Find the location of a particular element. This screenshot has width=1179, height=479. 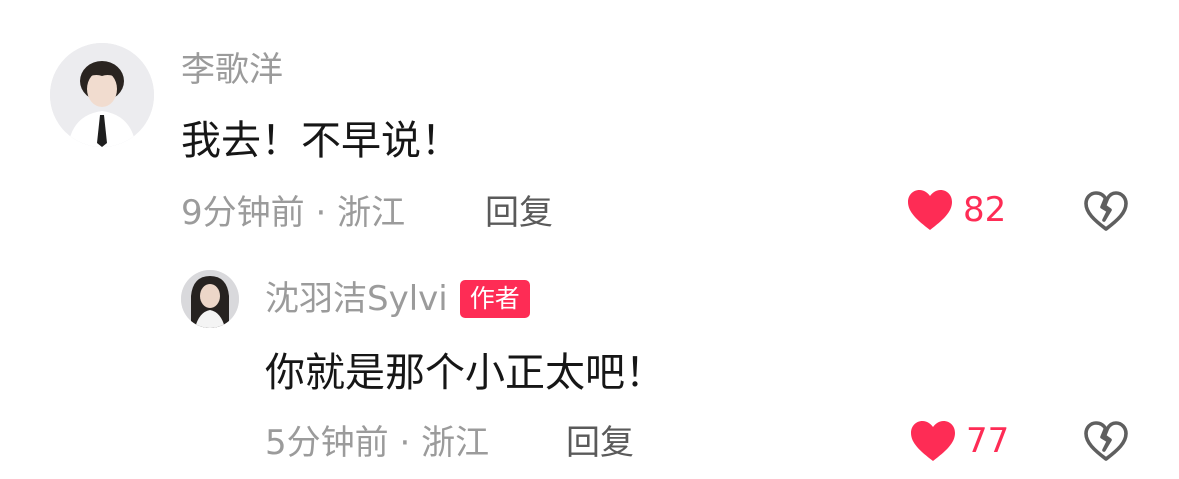

timestamp: 9分钟前 is located at coordinates (243, 213).